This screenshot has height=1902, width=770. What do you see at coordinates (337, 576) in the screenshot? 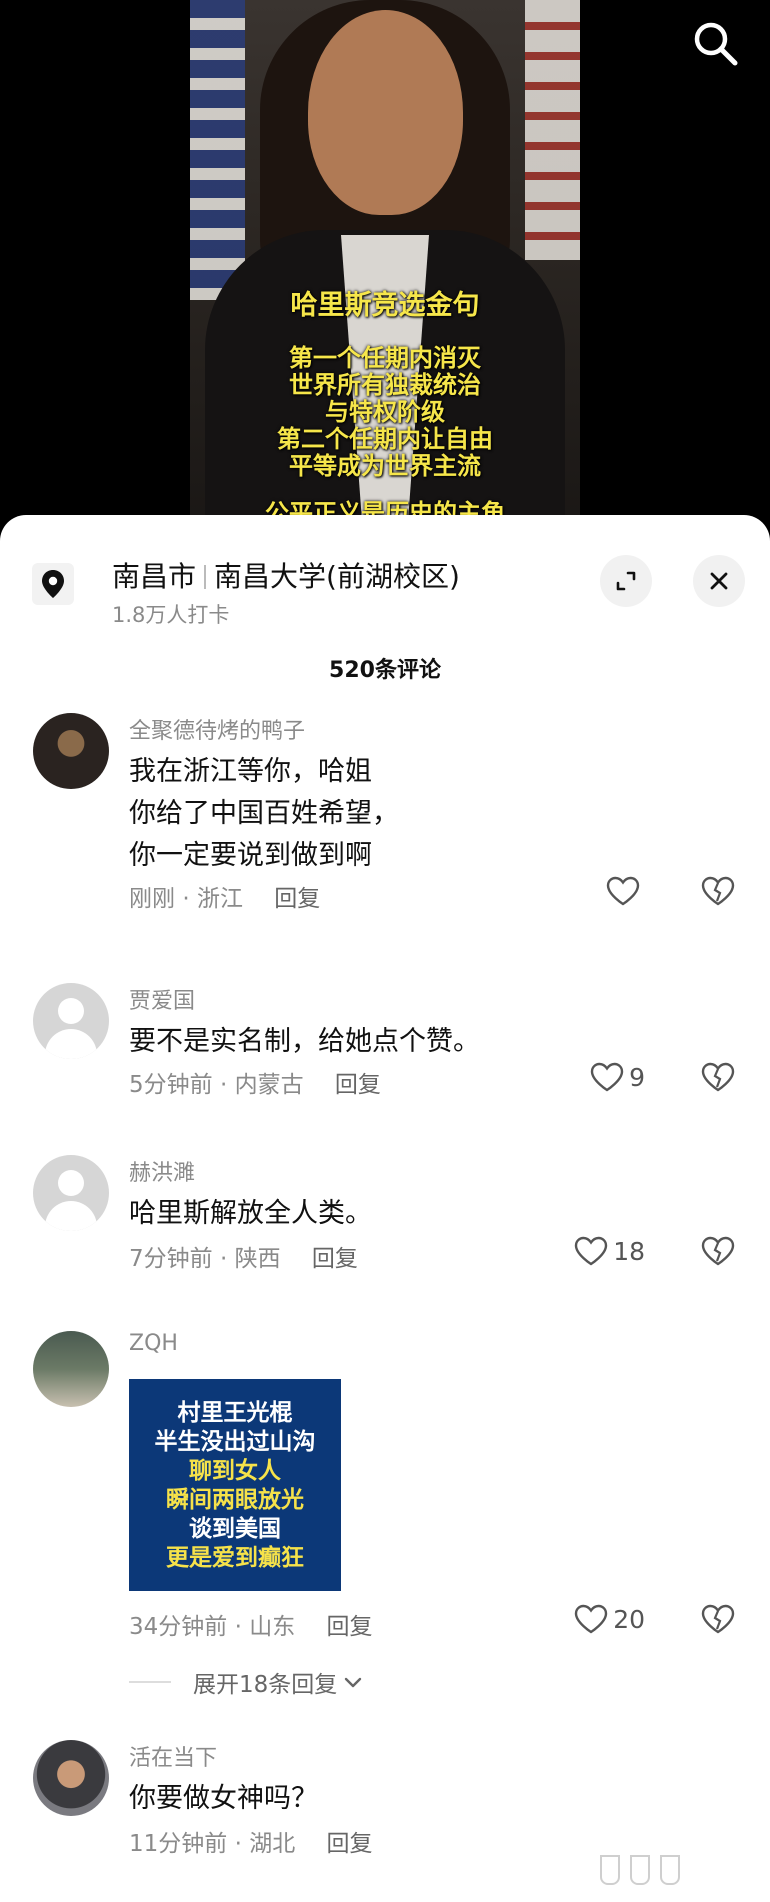
I see `location-place: 南昌大学(前湖校区)` at bounding box center [337, 576].